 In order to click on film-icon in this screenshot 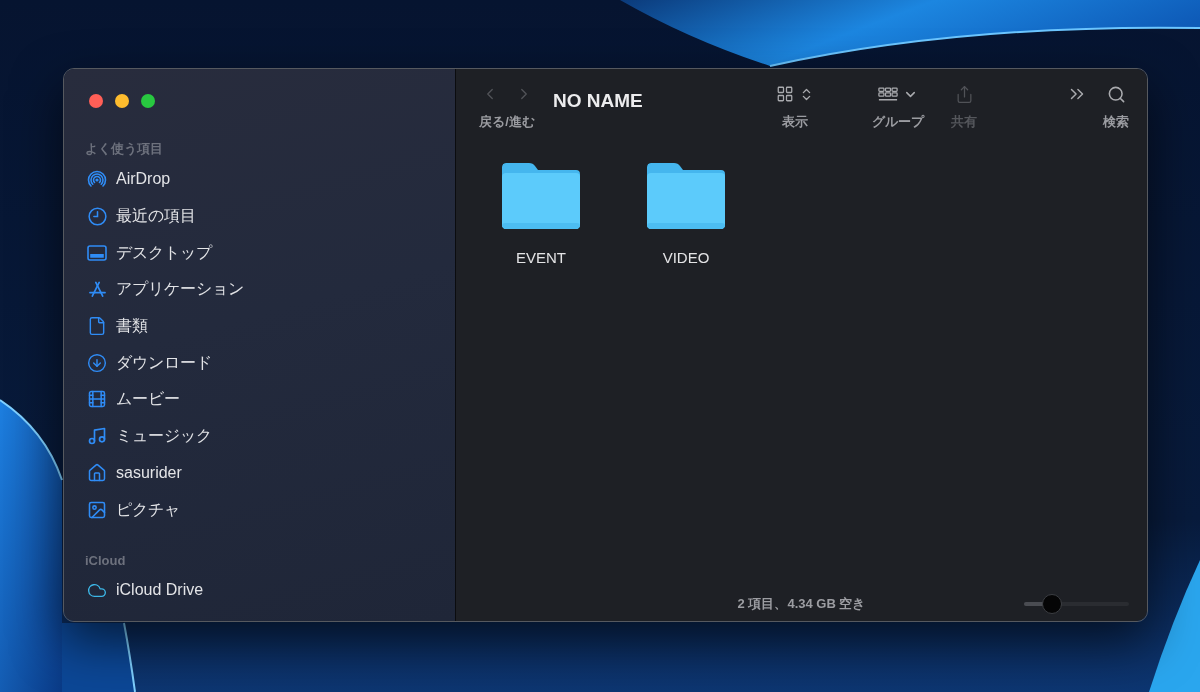, I will do `click(97, 399)`.